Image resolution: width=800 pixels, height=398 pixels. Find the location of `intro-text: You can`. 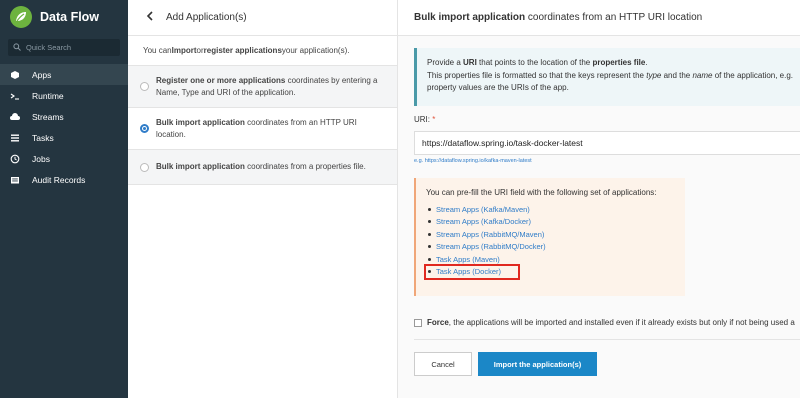

intro-text: You can is located at coordinates (157, 50).